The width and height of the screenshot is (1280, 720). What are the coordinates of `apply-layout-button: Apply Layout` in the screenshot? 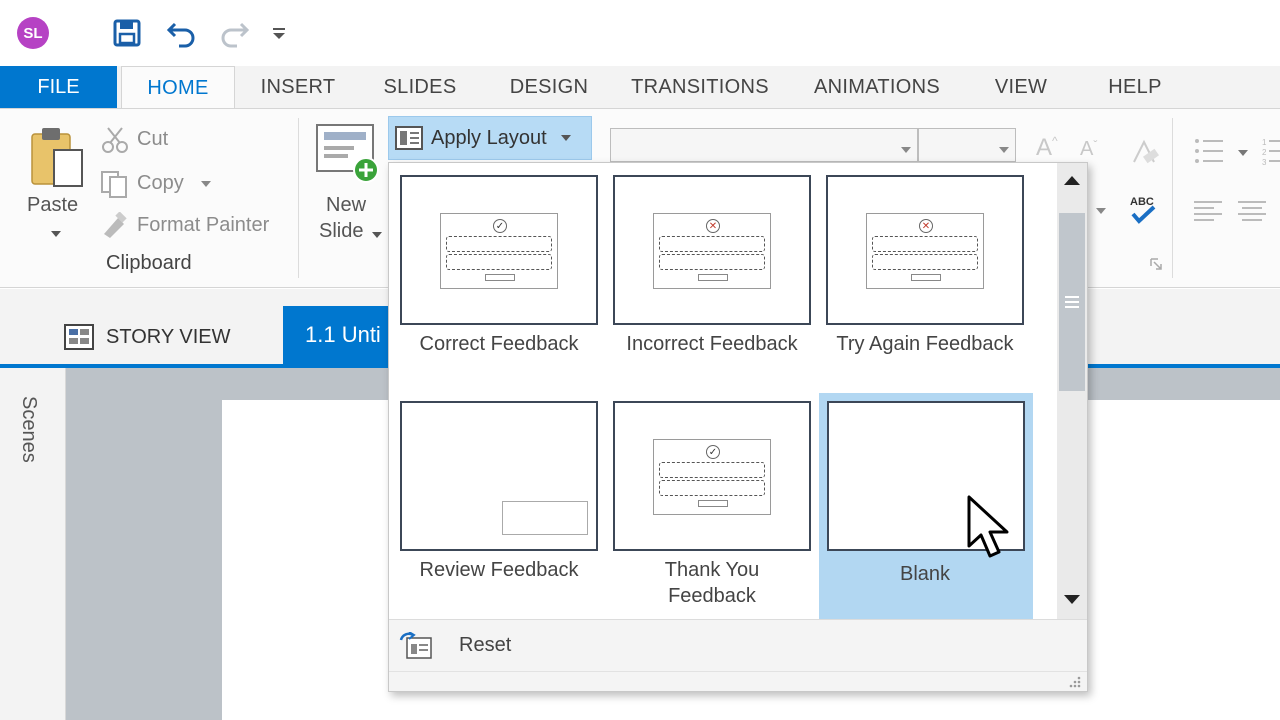 It's located at (490, 138).